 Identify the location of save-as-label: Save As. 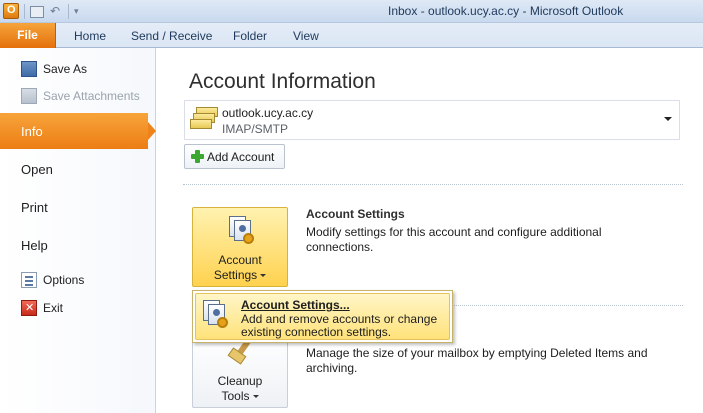
(65, 69).